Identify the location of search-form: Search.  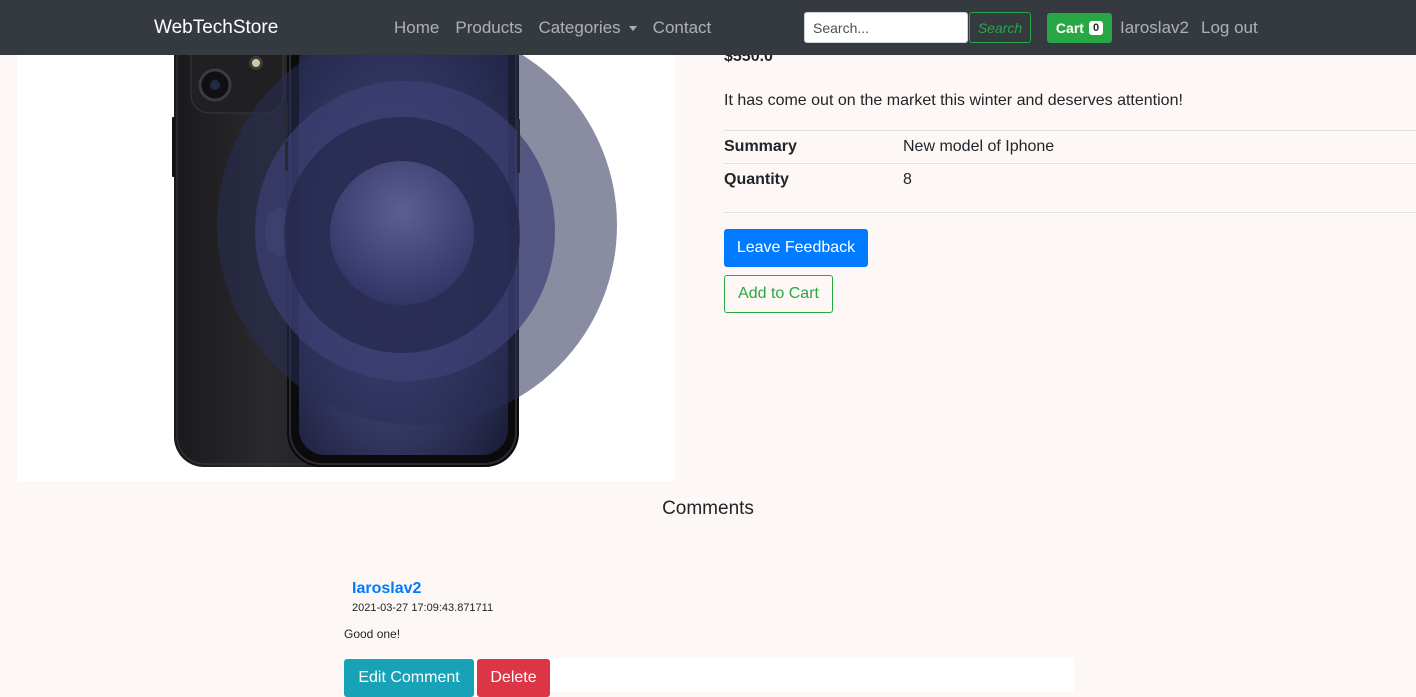
(917, 27).